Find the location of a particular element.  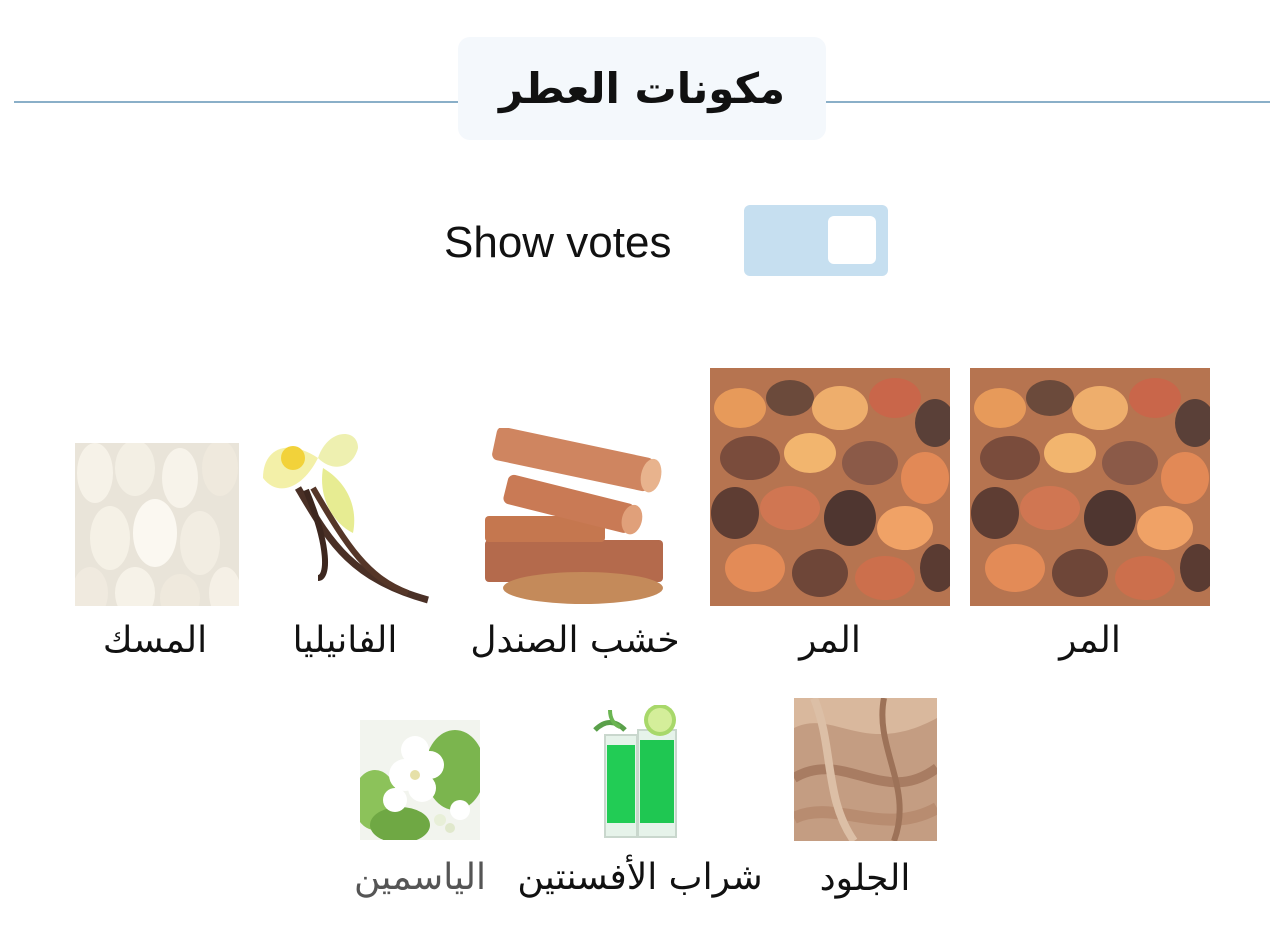

note-label: خشب الصندل is located at coordinates (575, 640).